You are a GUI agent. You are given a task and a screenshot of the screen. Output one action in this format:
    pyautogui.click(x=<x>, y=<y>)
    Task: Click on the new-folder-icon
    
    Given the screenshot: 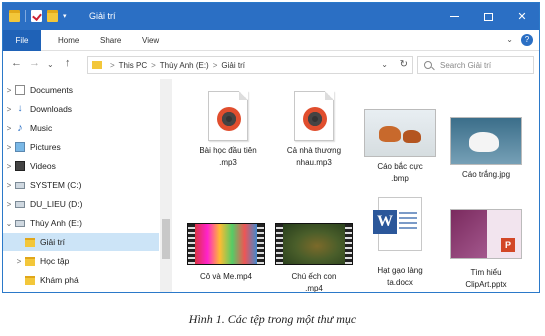 What is the action you would take?
    pyautogui.click(x=52, y=16)
    